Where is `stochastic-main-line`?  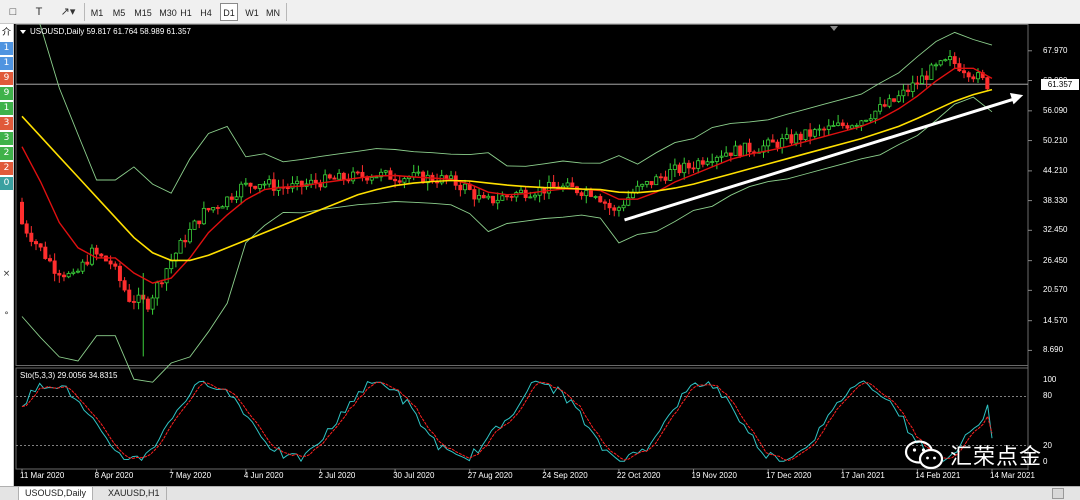 stochastic-main-line is located at coordinates (507, 421).